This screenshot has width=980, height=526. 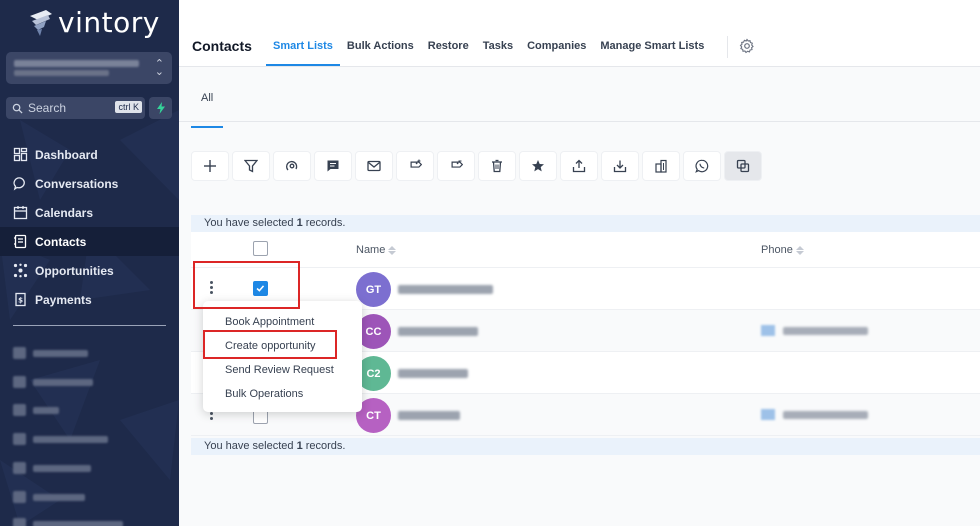 What do you see at coordinates (61, 73) in the screenshot?
I see `account-address-redacted` at bounding box center [61, 73].